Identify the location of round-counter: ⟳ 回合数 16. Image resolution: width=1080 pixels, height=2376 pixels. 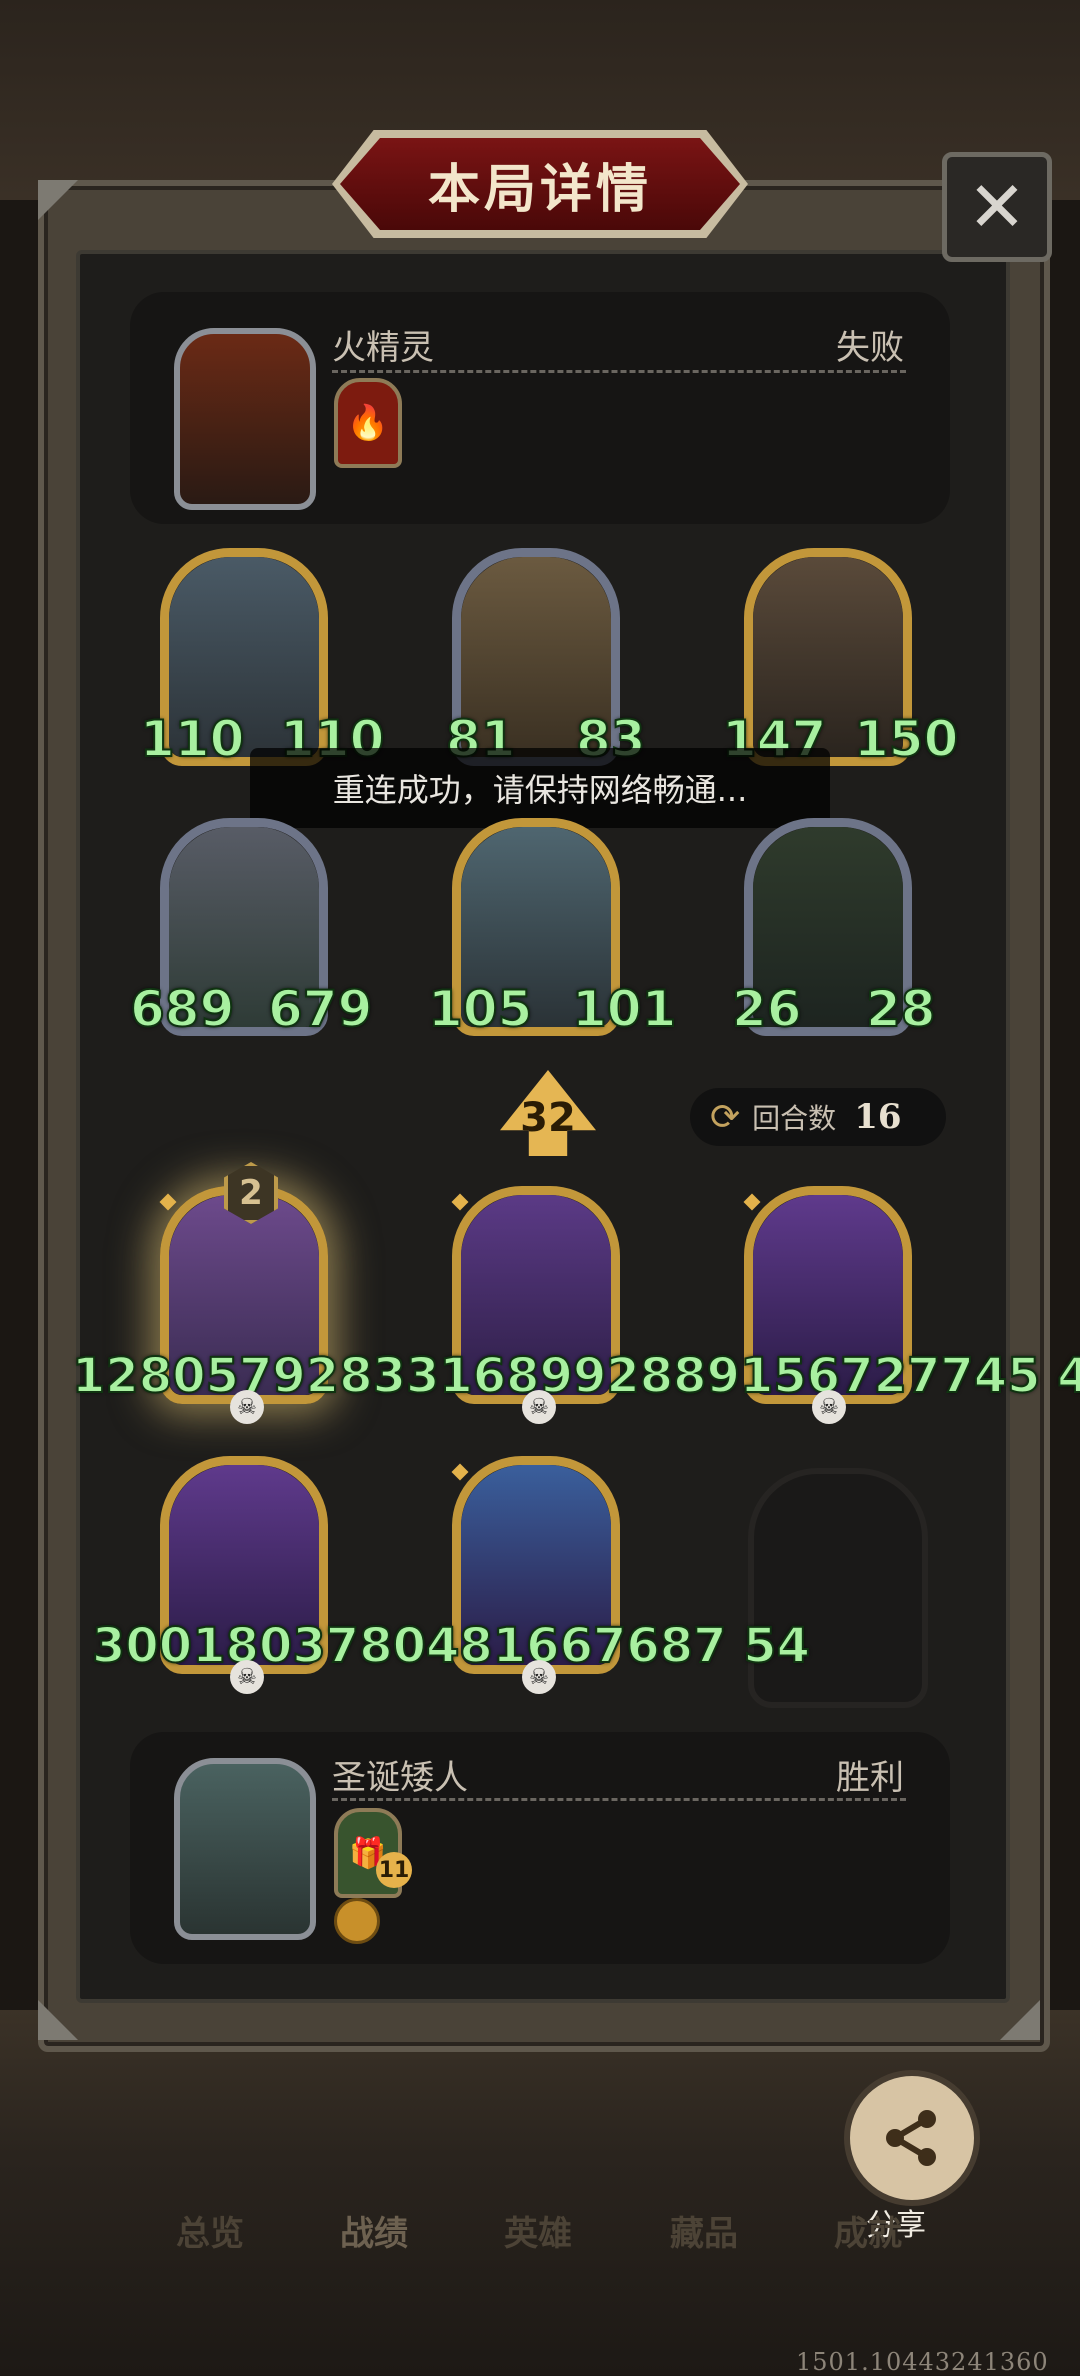
(818, 1117).